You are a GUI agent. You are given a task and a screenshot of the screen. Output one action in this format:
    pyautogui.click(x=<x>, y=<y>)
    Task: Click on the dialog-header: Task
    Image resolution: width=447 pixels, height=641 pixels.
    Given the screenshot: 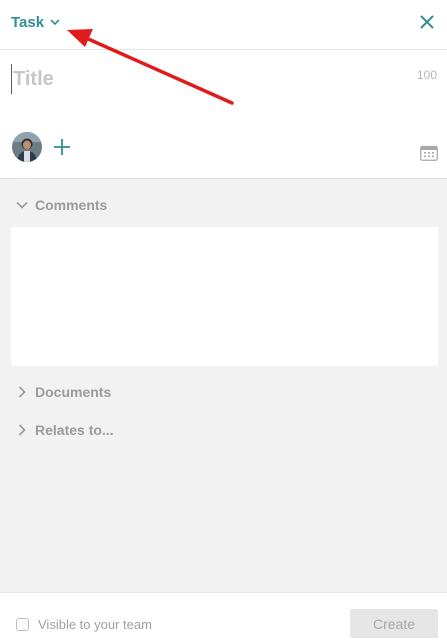 What is the action you would take?
    pyautogui.click(x=223, y=25)
    